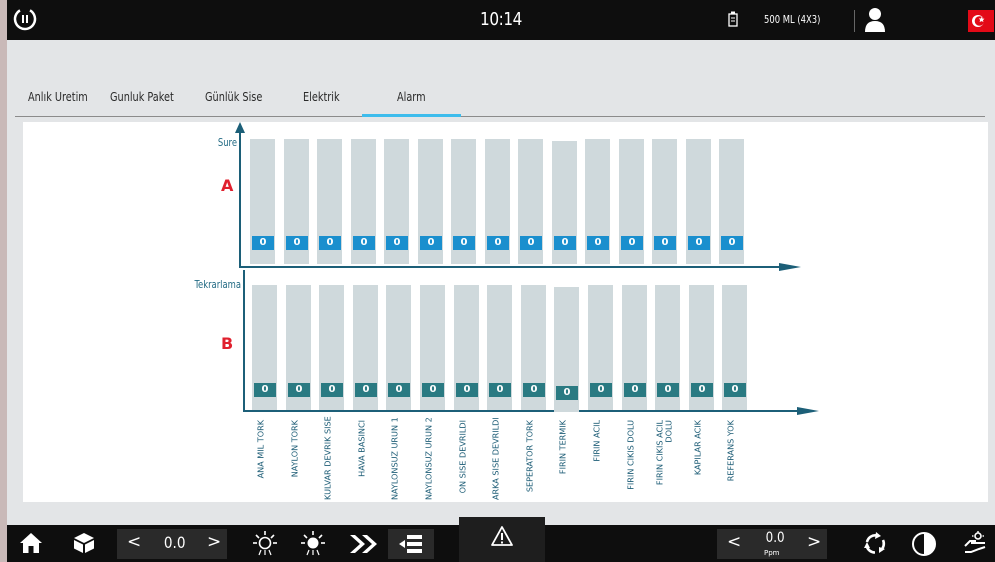 The height and width of the screenshot is (562, 995). Describe the element at coordinates (500, 116) in the screenshot. I see `tab-underline` at that location.